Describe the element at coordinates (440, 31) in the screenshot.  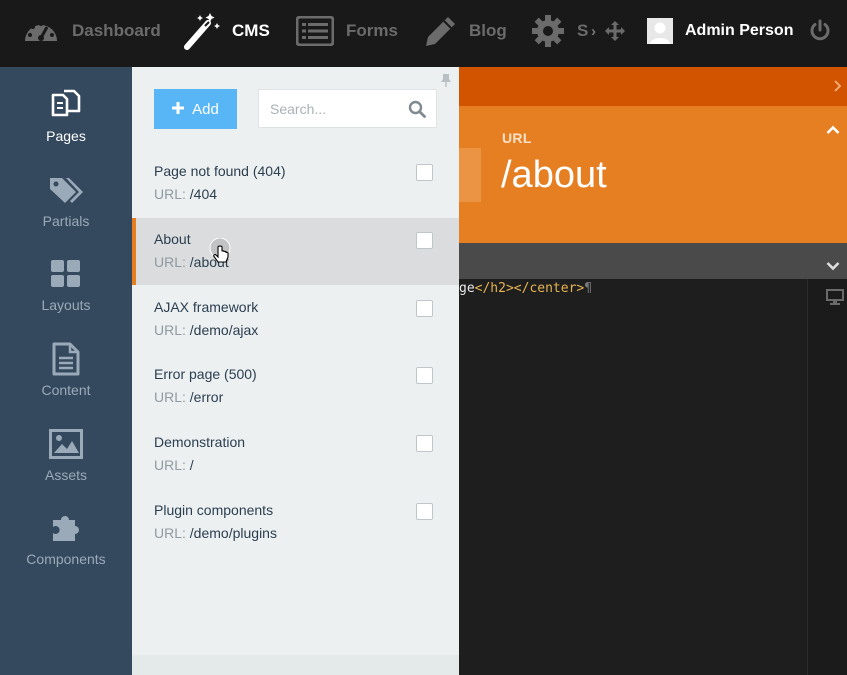
I see `pencil-icon` at that location.